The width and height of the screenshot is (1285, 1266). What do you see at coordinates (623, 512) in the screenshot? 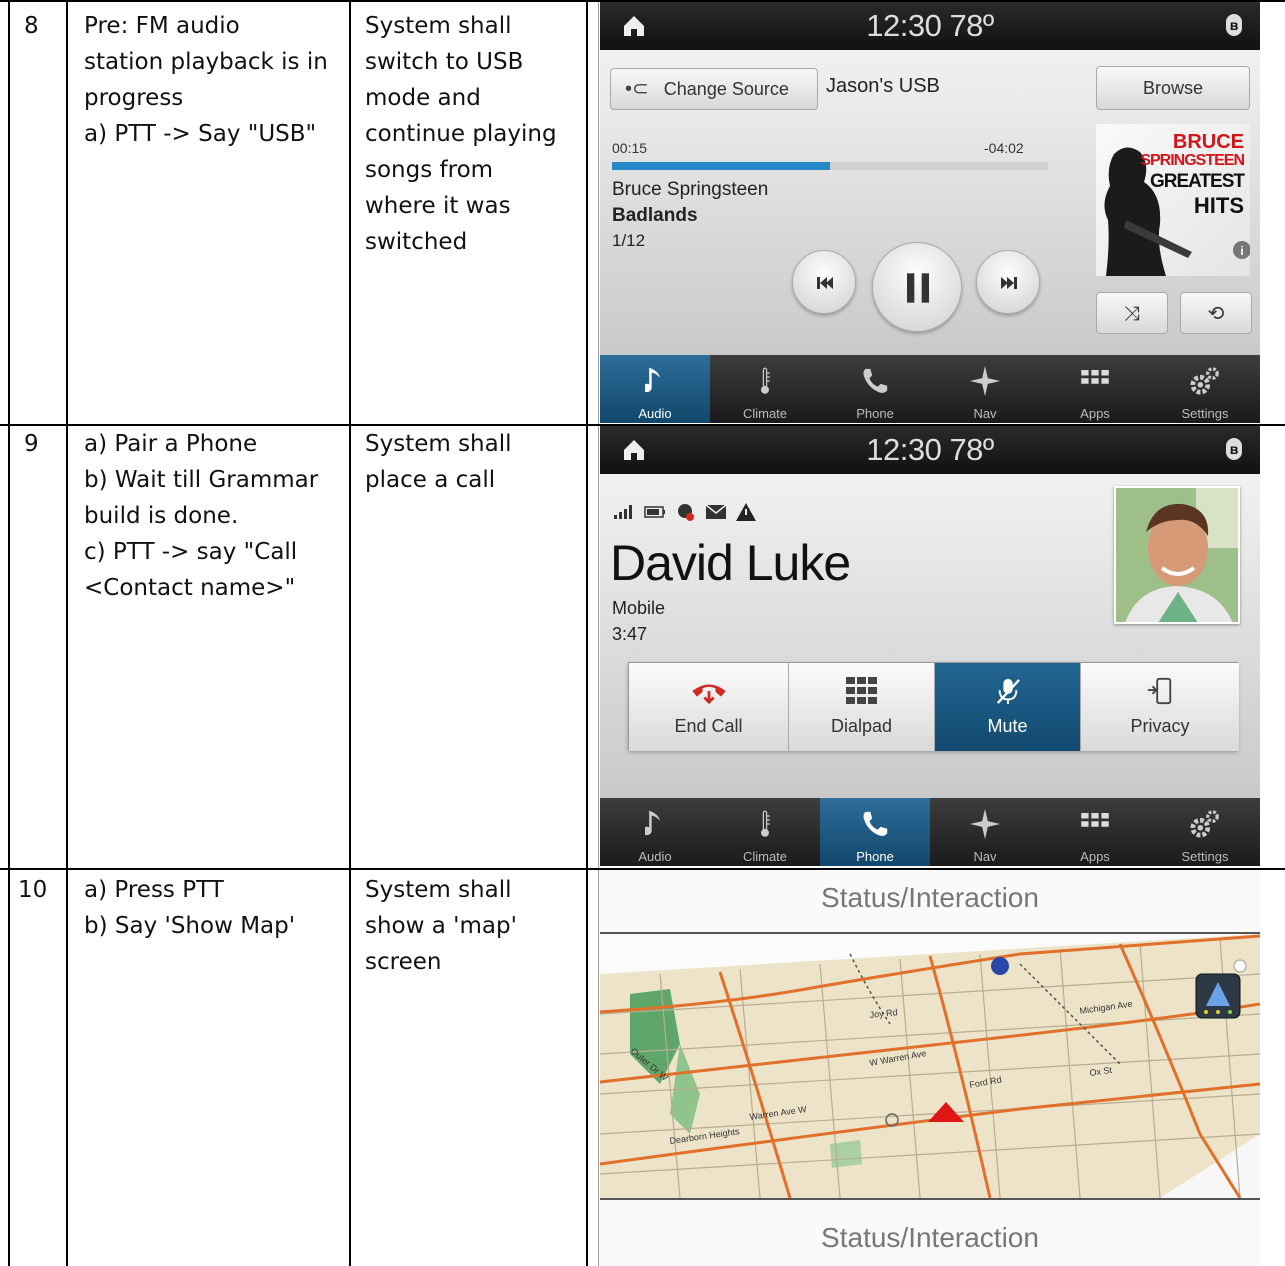
I see `signal-icon` at bounding box center [623, 512].